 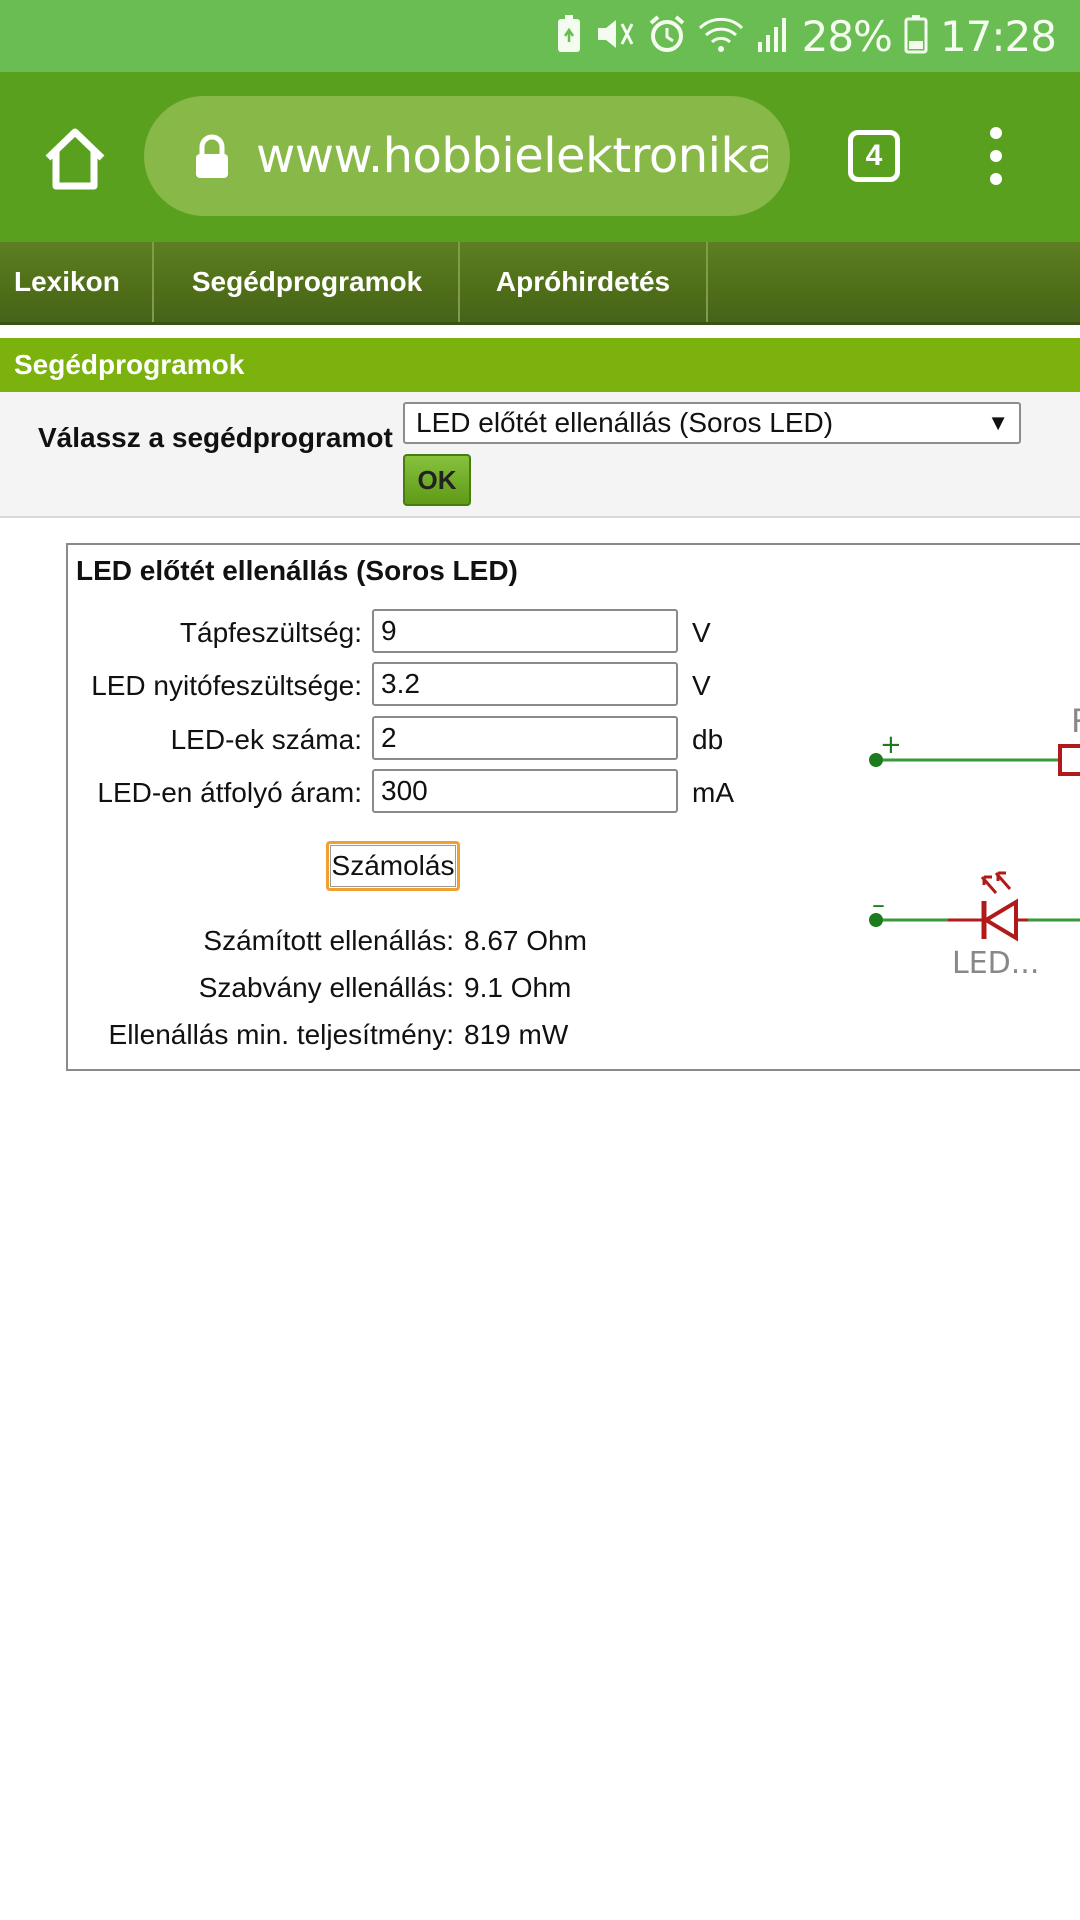 I want to click on result-value: 819 mW, so click(x=516, y=1034).